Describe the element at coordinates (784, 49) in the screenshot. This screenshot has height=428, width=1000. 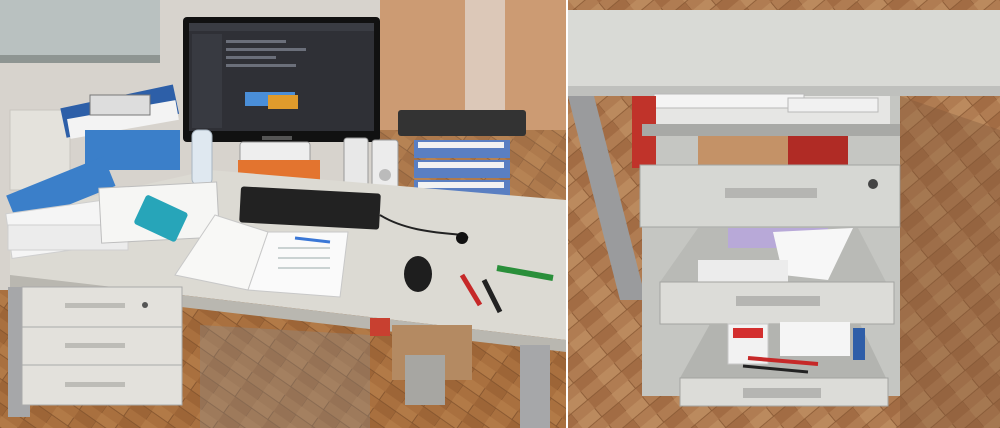
I see `desk-top` at that location.